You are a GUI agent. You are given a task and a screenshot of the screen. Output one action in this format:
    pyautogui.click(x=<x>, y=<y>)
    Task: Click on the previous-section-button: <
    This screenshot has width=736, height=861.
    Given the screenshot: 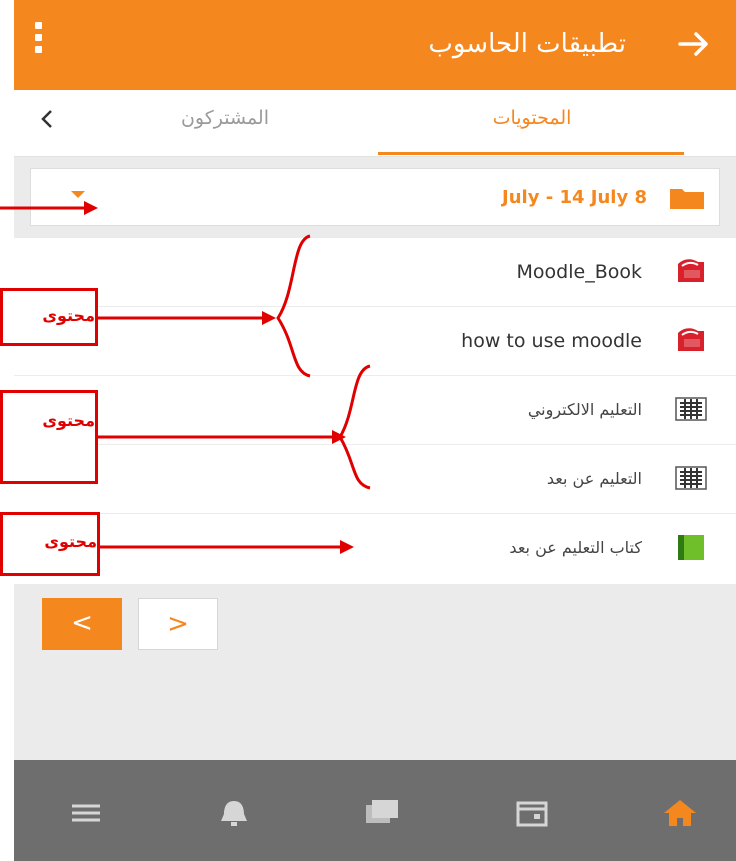 What is the action you would take?
    pyautogui.click(x=82, y=624)
    